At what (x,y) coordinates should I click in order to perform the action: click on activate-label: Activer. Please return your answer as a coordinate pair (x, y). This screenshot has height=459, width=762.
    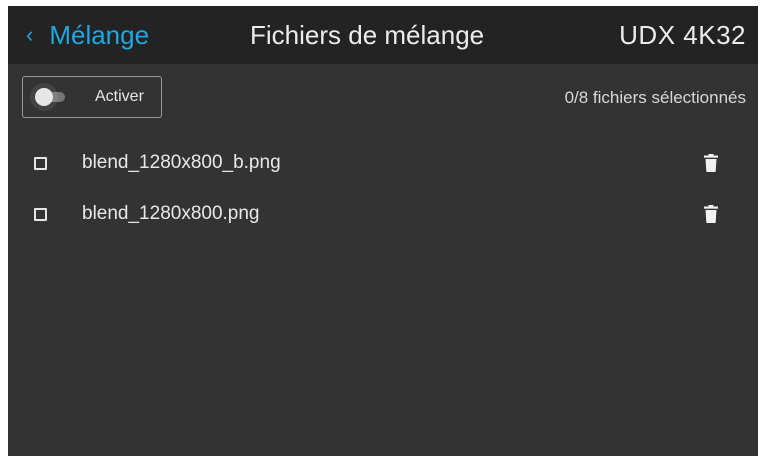
    Looking at the image, I should click on (119, 96).